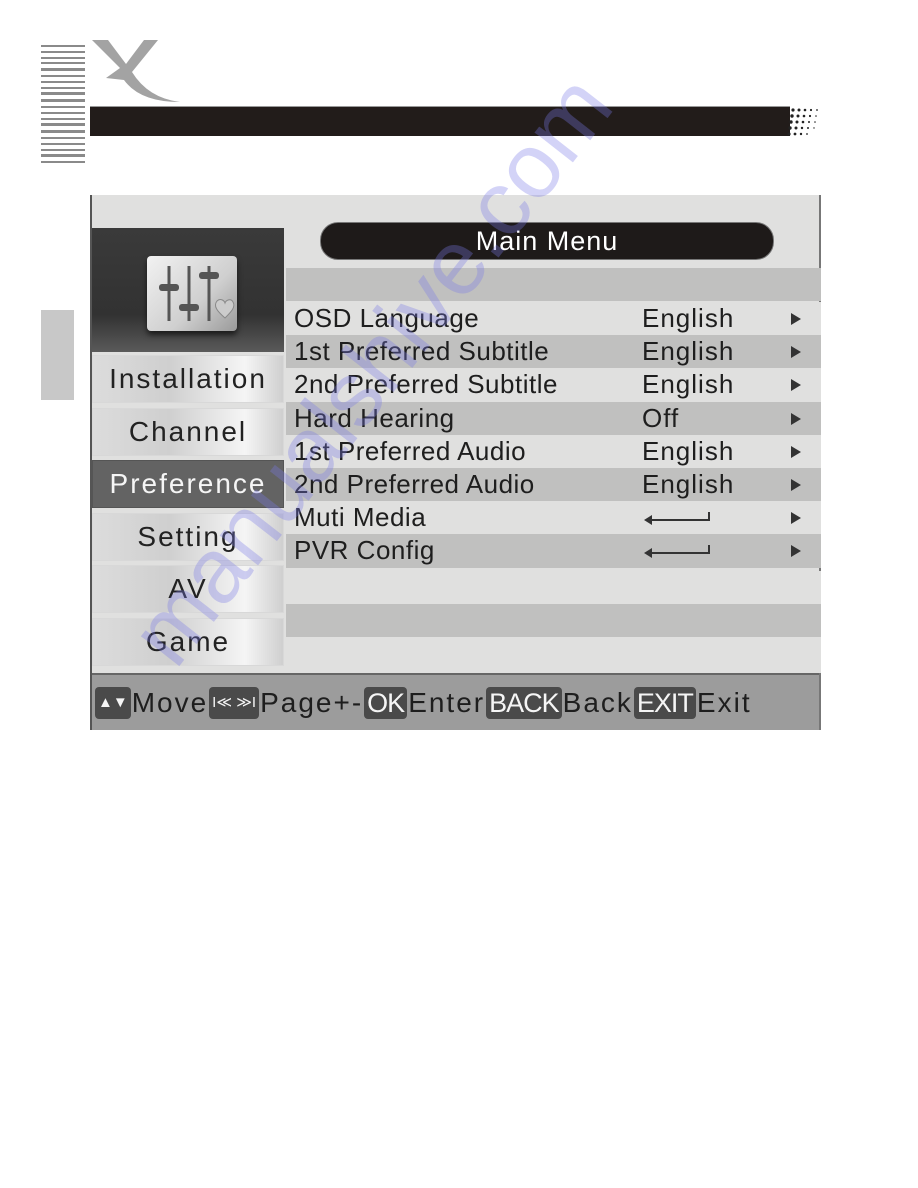  I want to click on sidebar-item-game: Game, so click(188, 641).